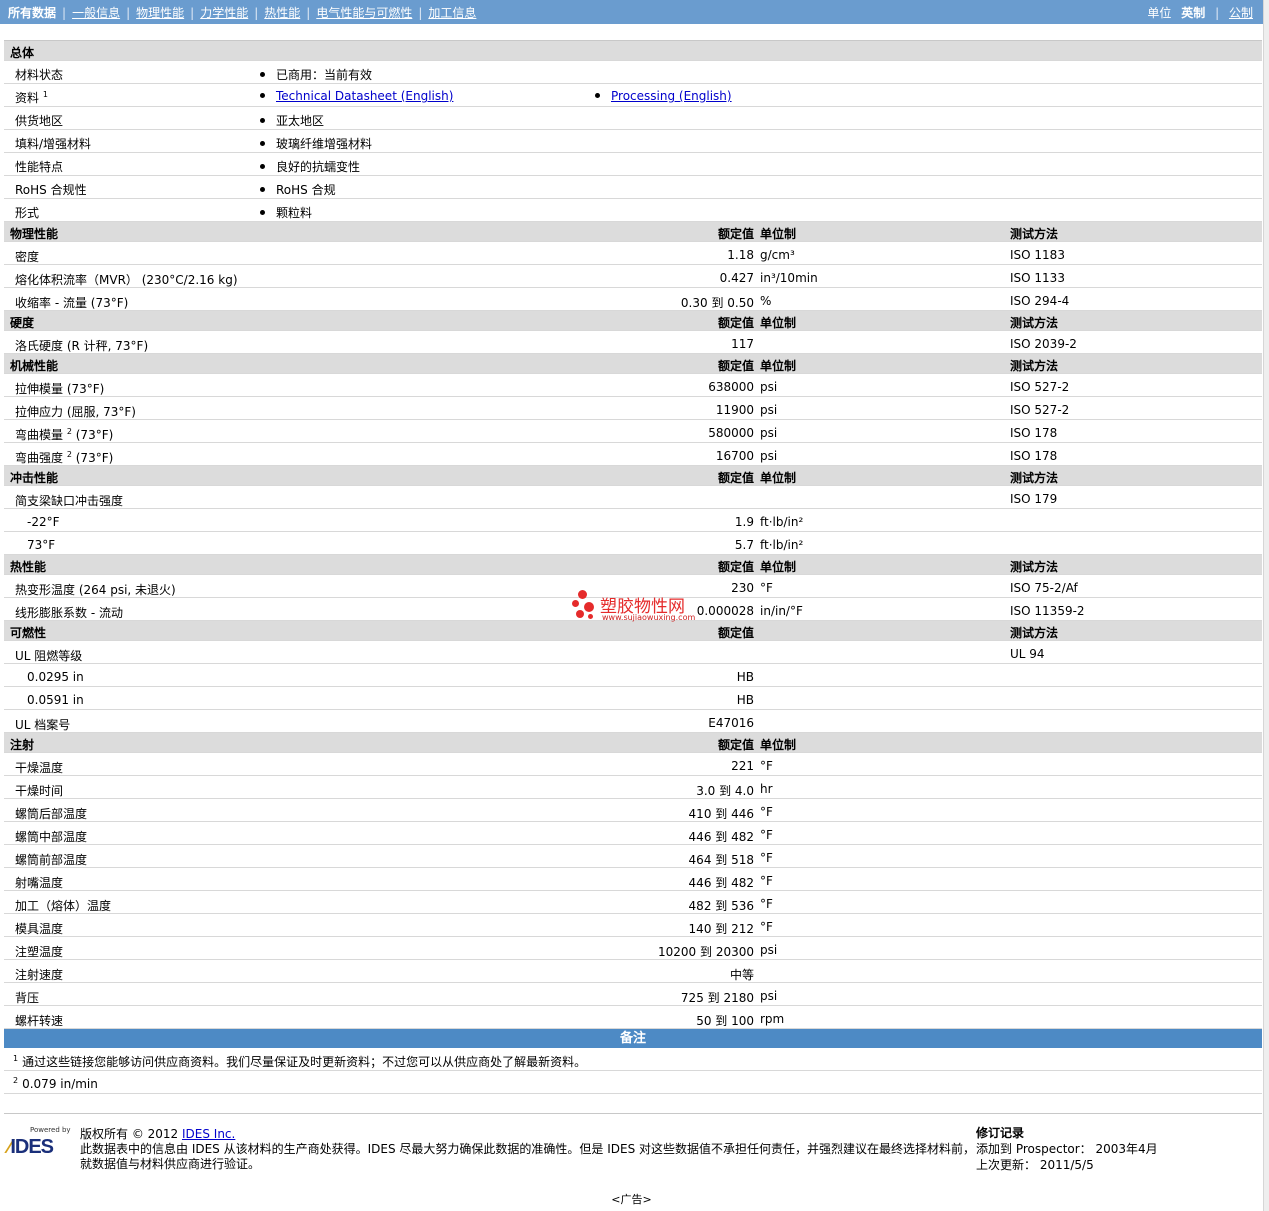 The image size is (1269, 1211). Describe the element at coordinates (16, 1058) in the screenshot. I see `note-number: 1` at that location.